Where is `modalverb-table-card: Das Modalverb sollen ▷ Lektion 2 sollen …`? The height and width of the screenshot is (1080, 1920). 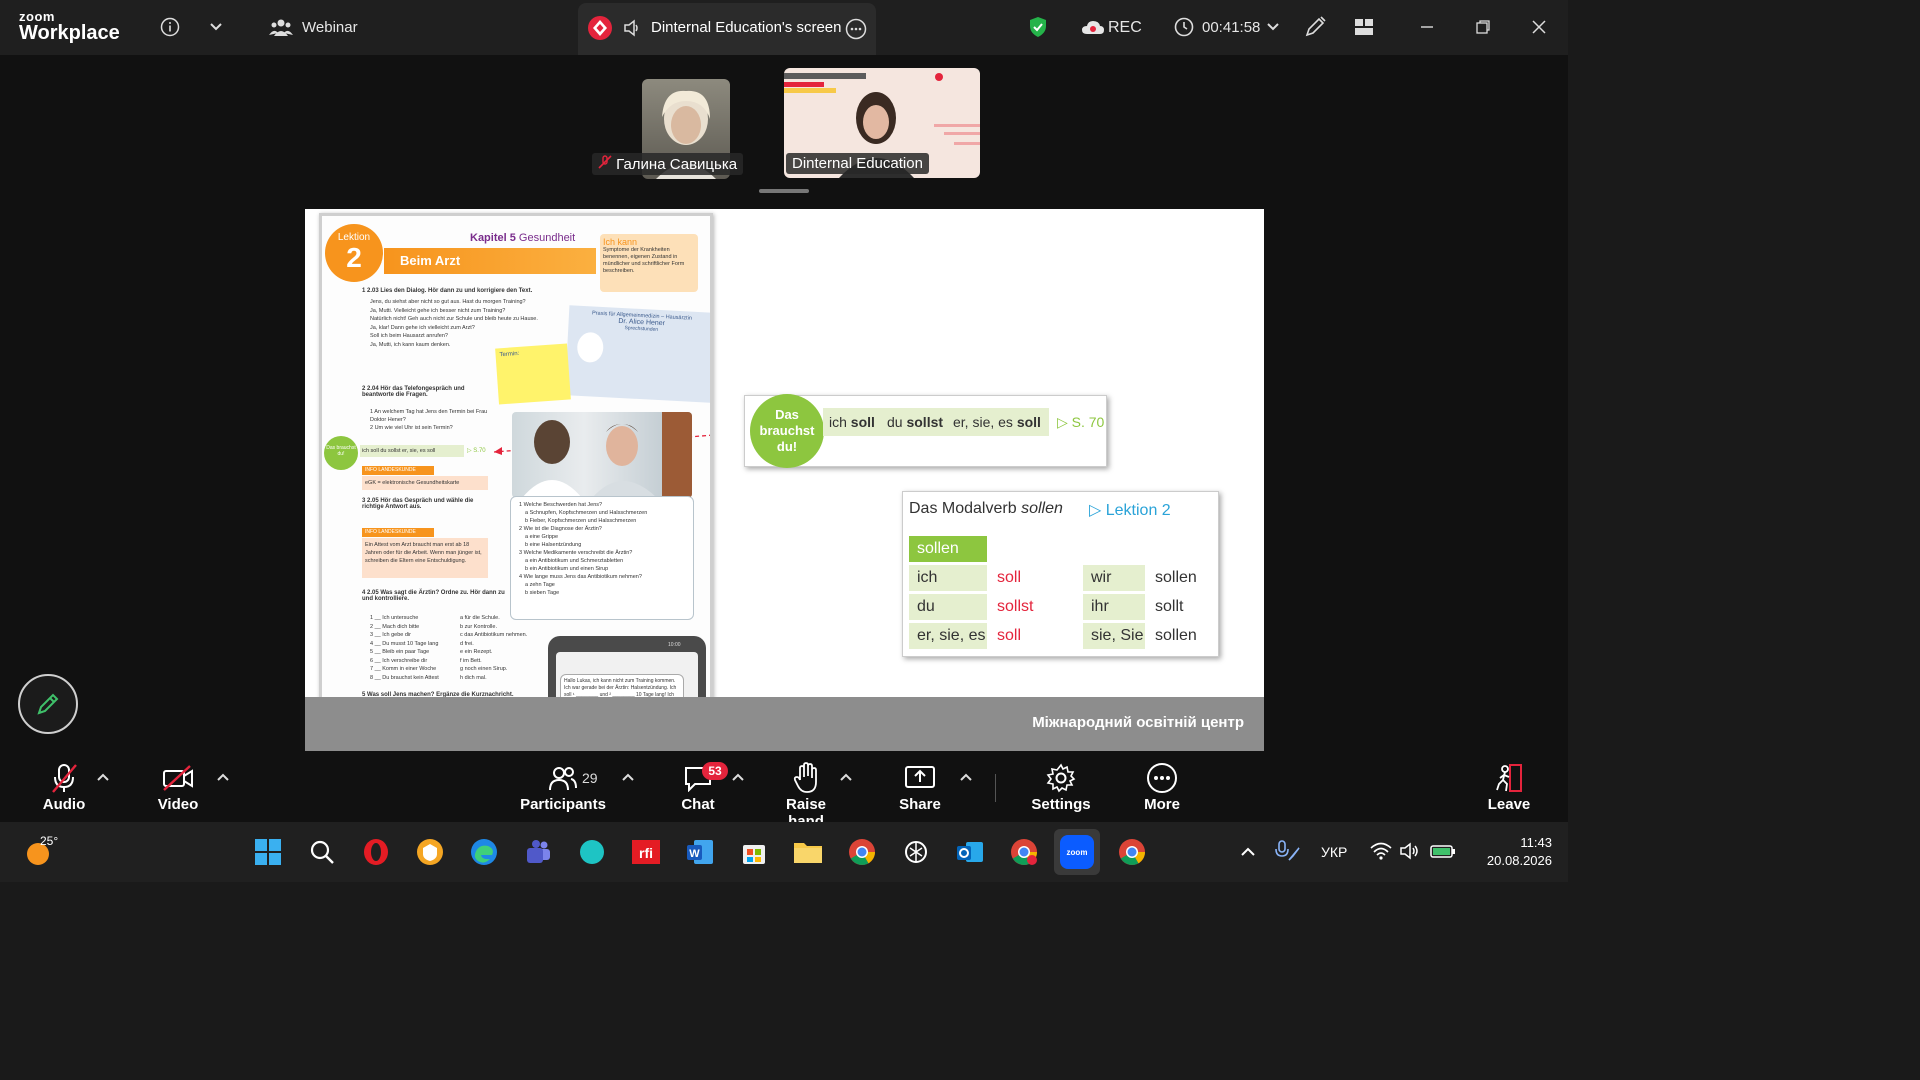 modalverb-table-card: Das Modalverb sollen ▷ Lektion 2 sollen … is located at coordinates (1060, 574).